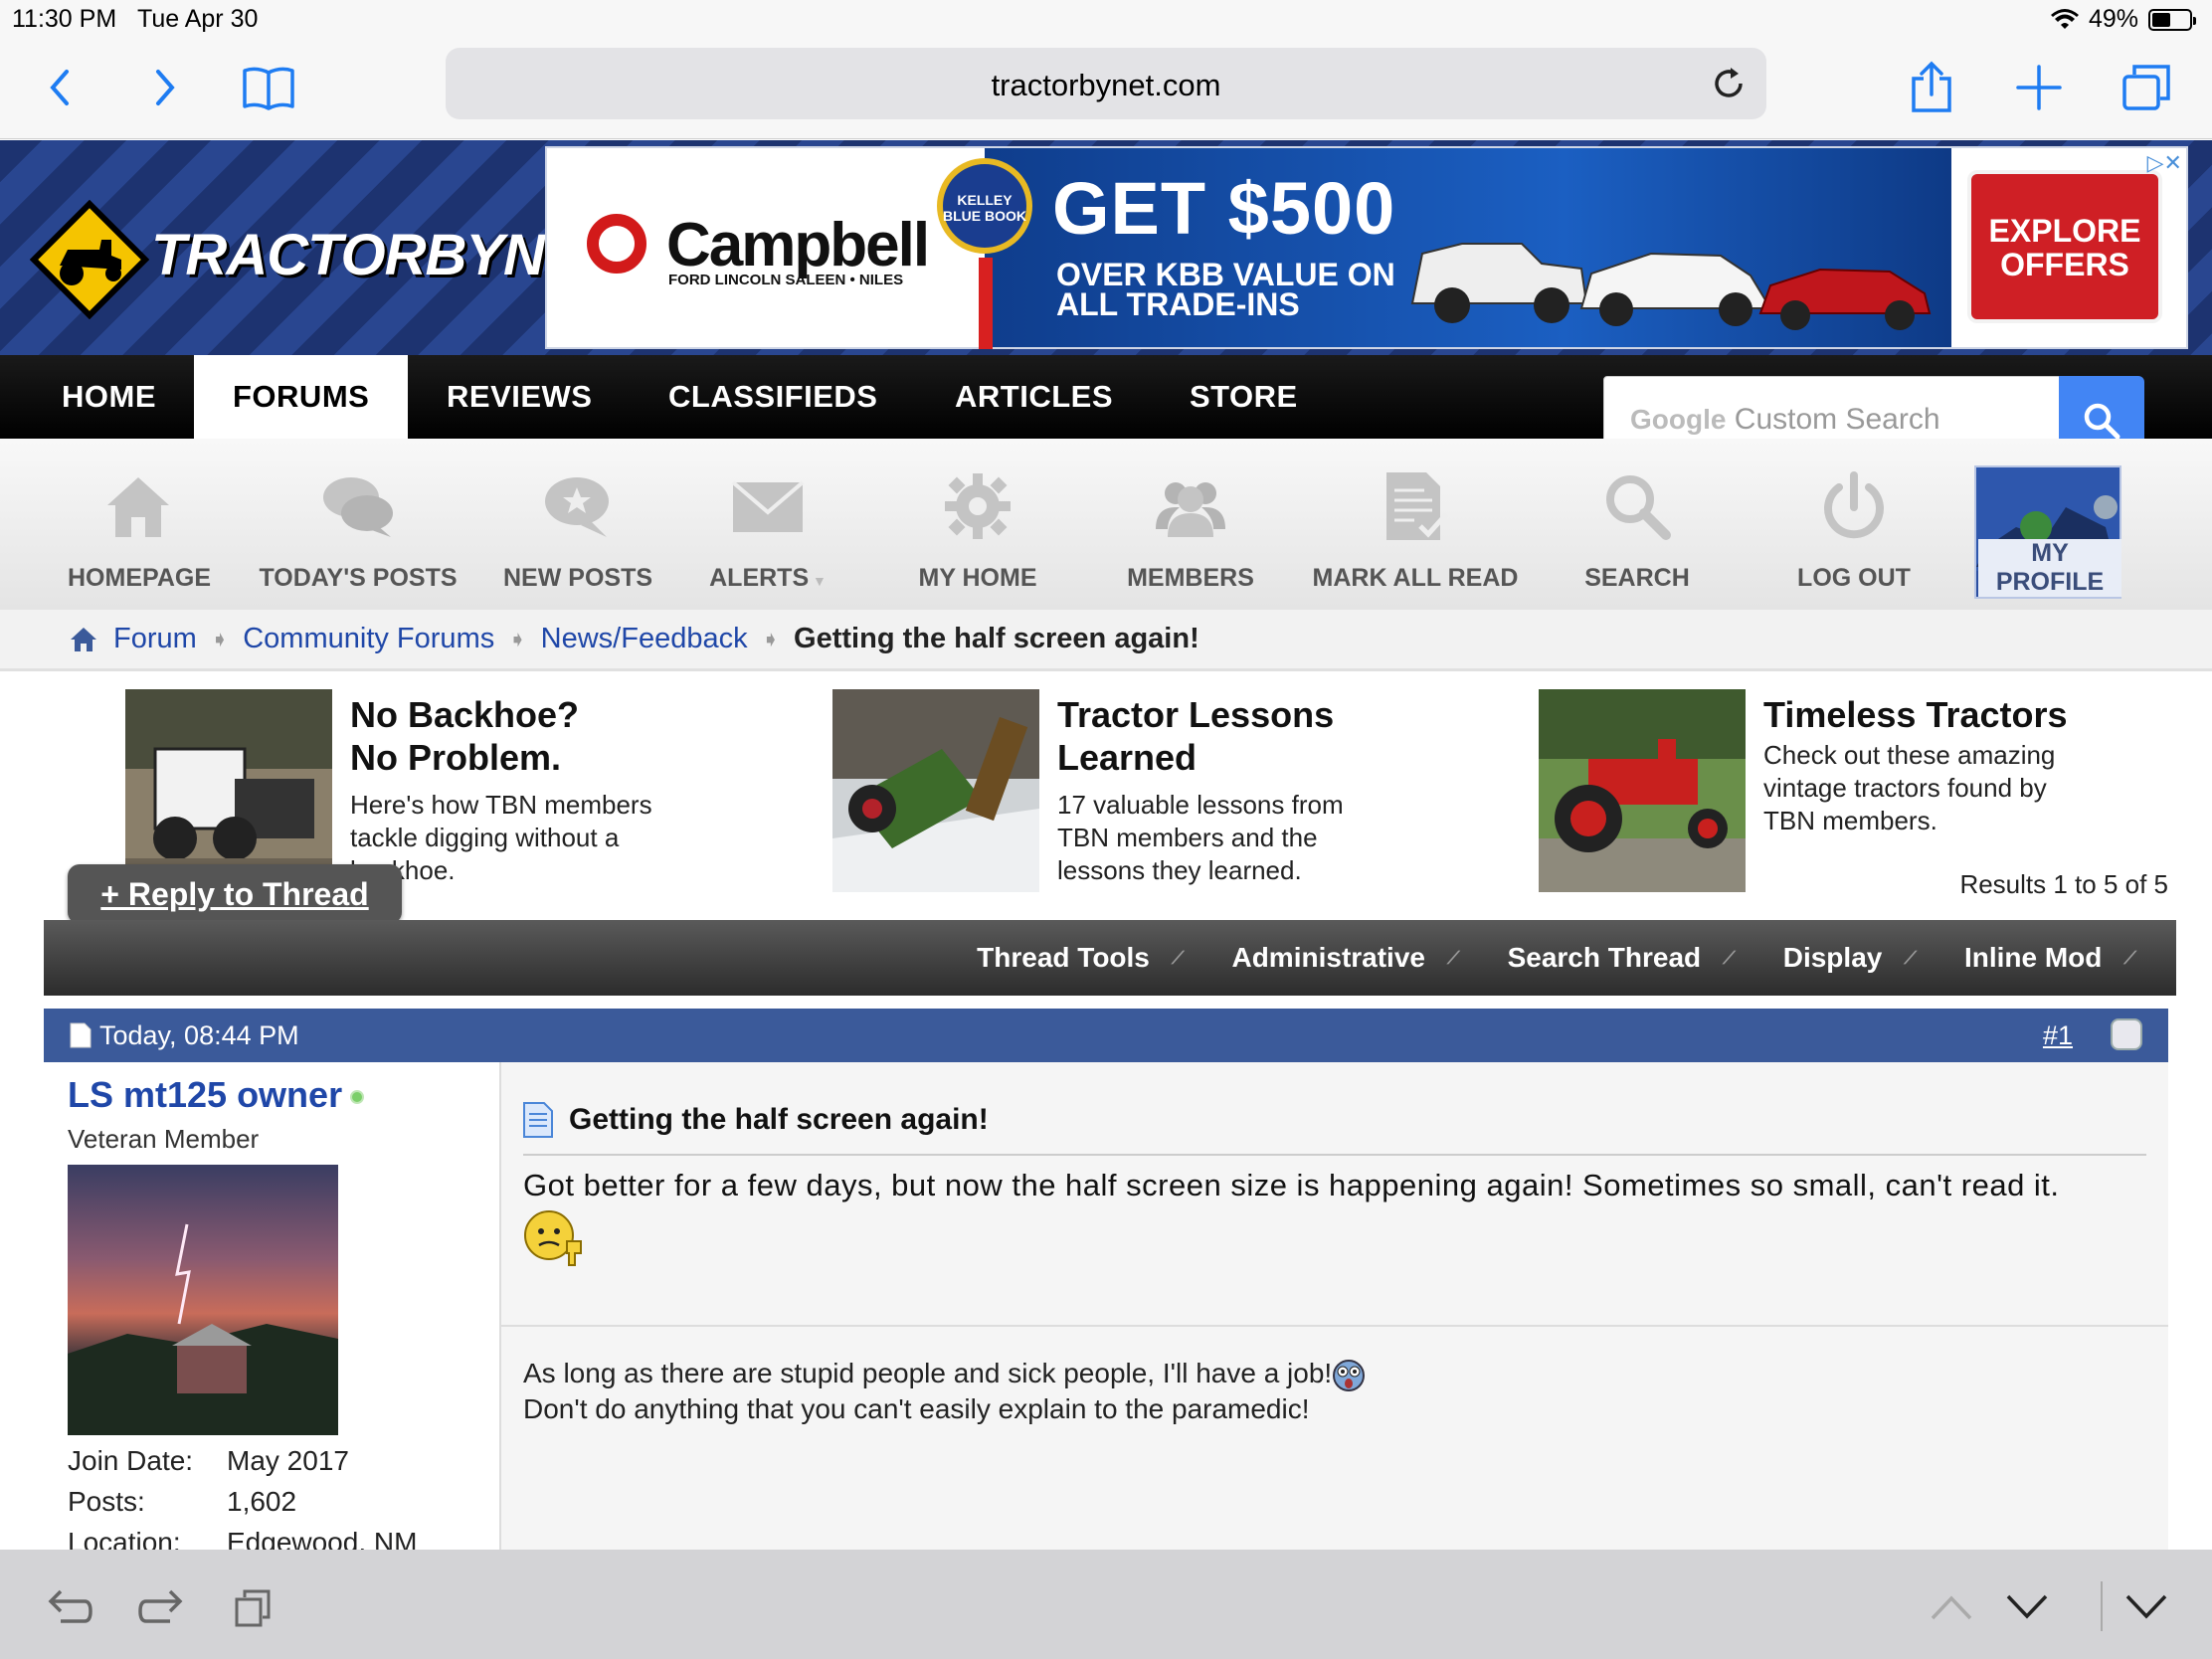 This screenshot has width=2212, height=1659. What do you see at coordinates (786, 280) in the screenshot?
I see `ad-brand-sub: FORD LINCOLN SALEEN • NILES` at bounding box center [786, 280].